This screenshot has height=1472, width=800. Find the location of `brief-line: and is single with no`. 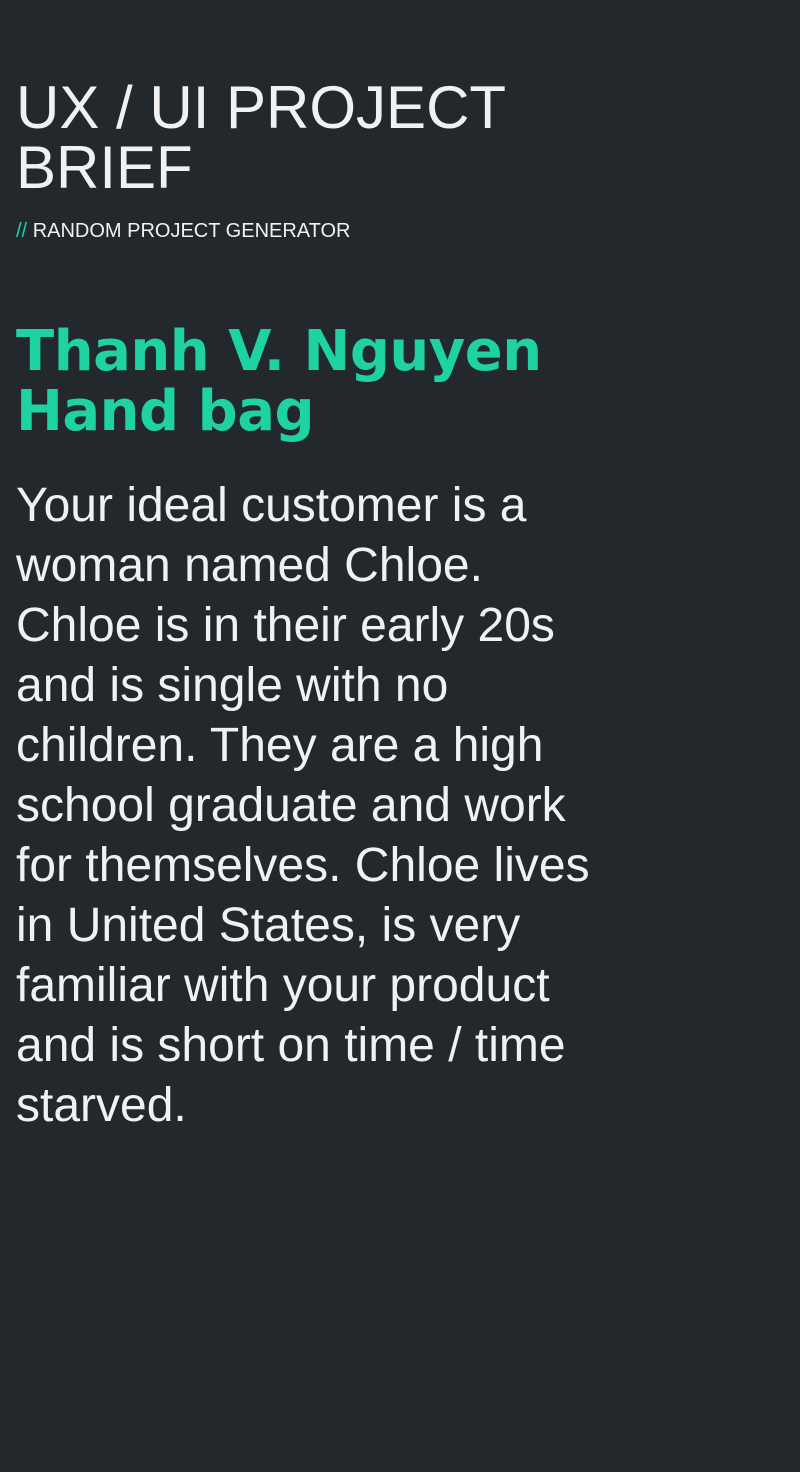

brief-line: and is single with no is located at coordinates (232, 685).